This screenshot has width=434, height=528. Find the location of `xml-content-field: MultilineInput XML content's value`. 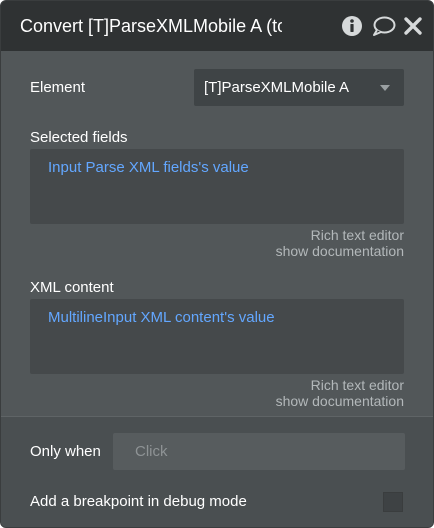

xml-content-field: MultilineInput XML content's value is located at coordinates (217, 336).